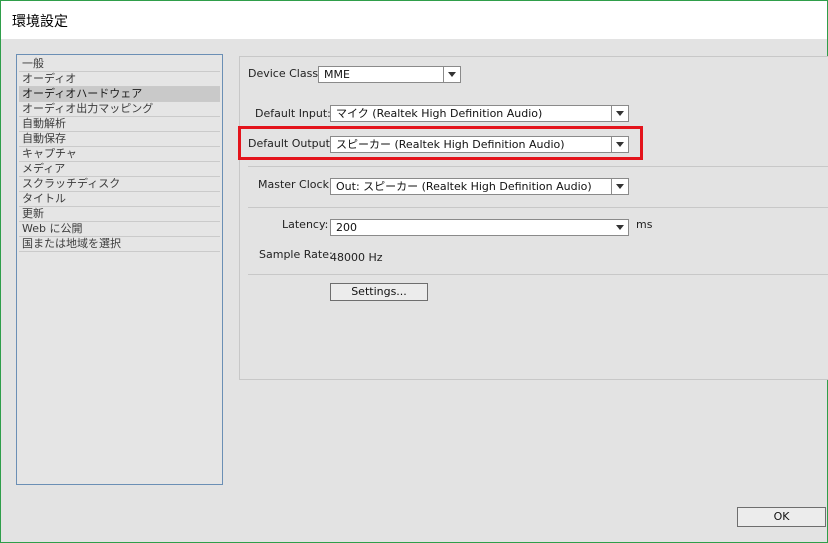 The height and width of the screenshot is (543, 828). Describe the element at coordinates (337, 74) in the screenshot. I see `device-class-value: MME` at that location.